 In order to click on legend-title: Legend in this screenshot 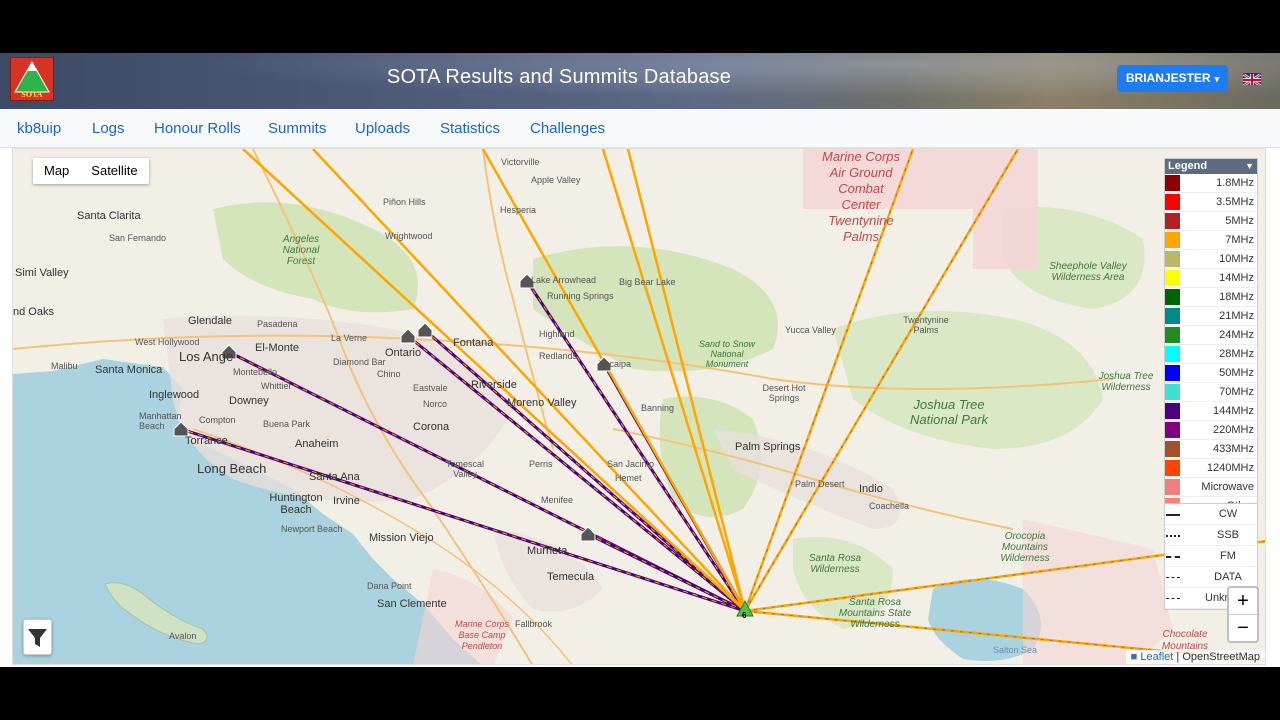, I will do `click(1188, 166)`.